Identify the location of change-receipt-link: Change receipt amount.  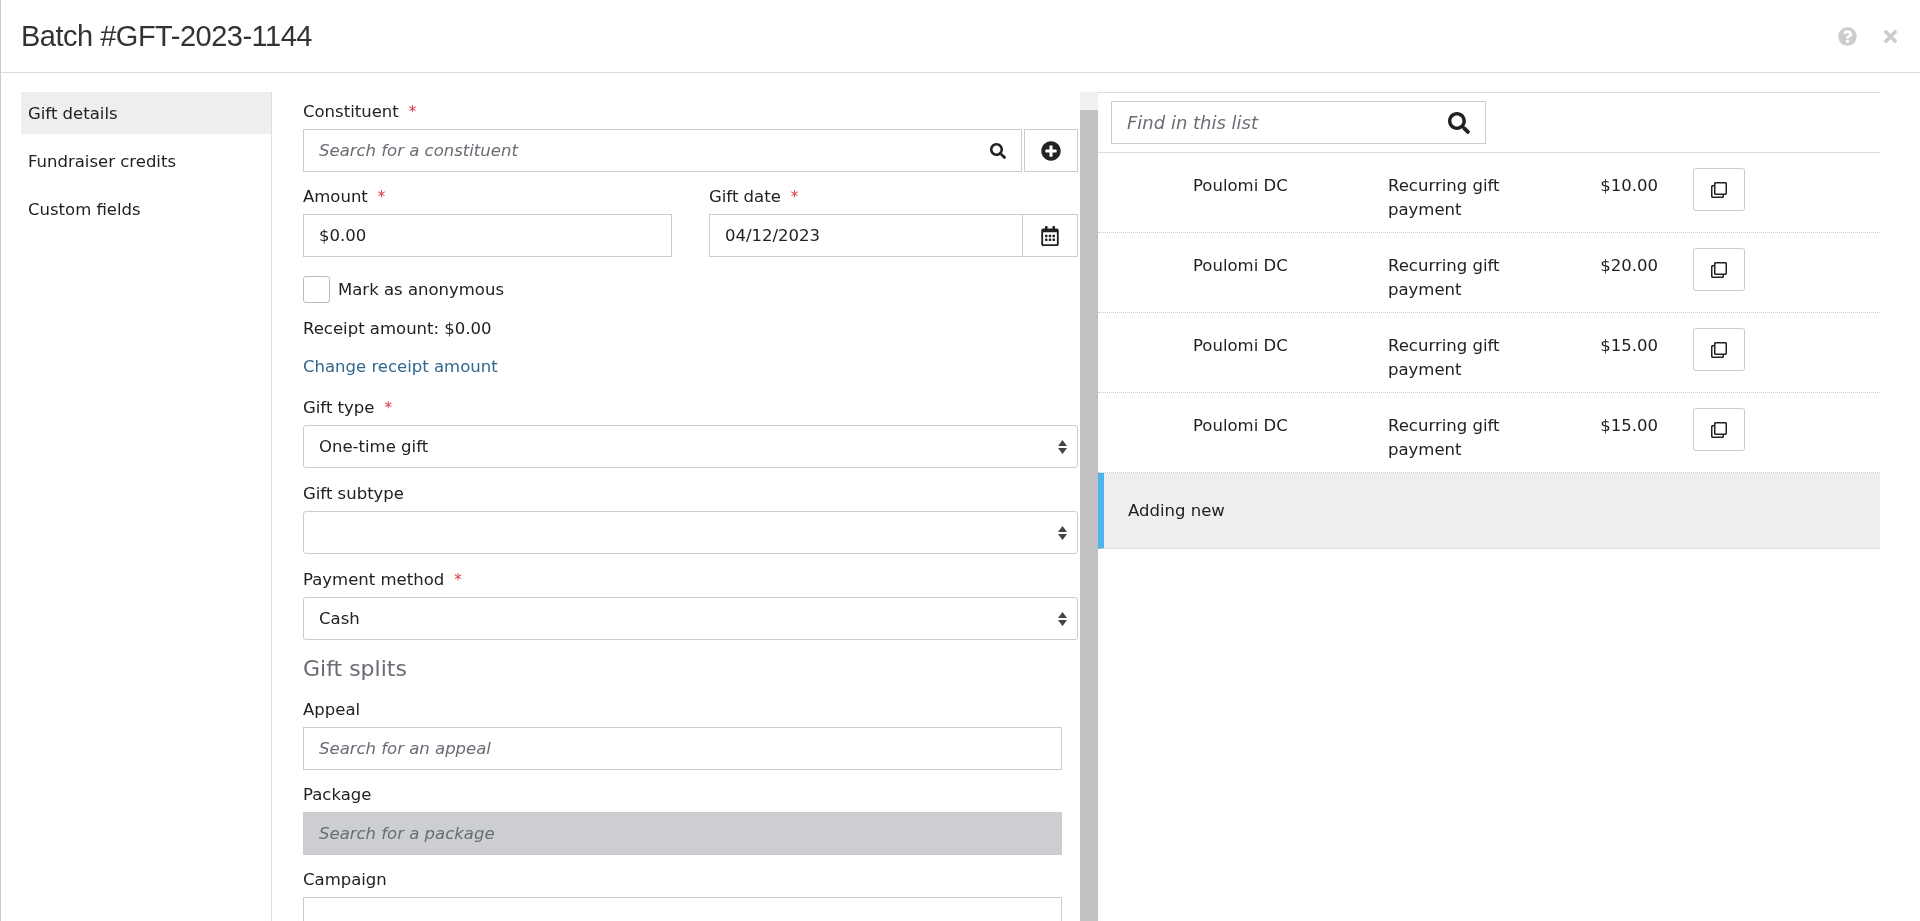
(400, 367).